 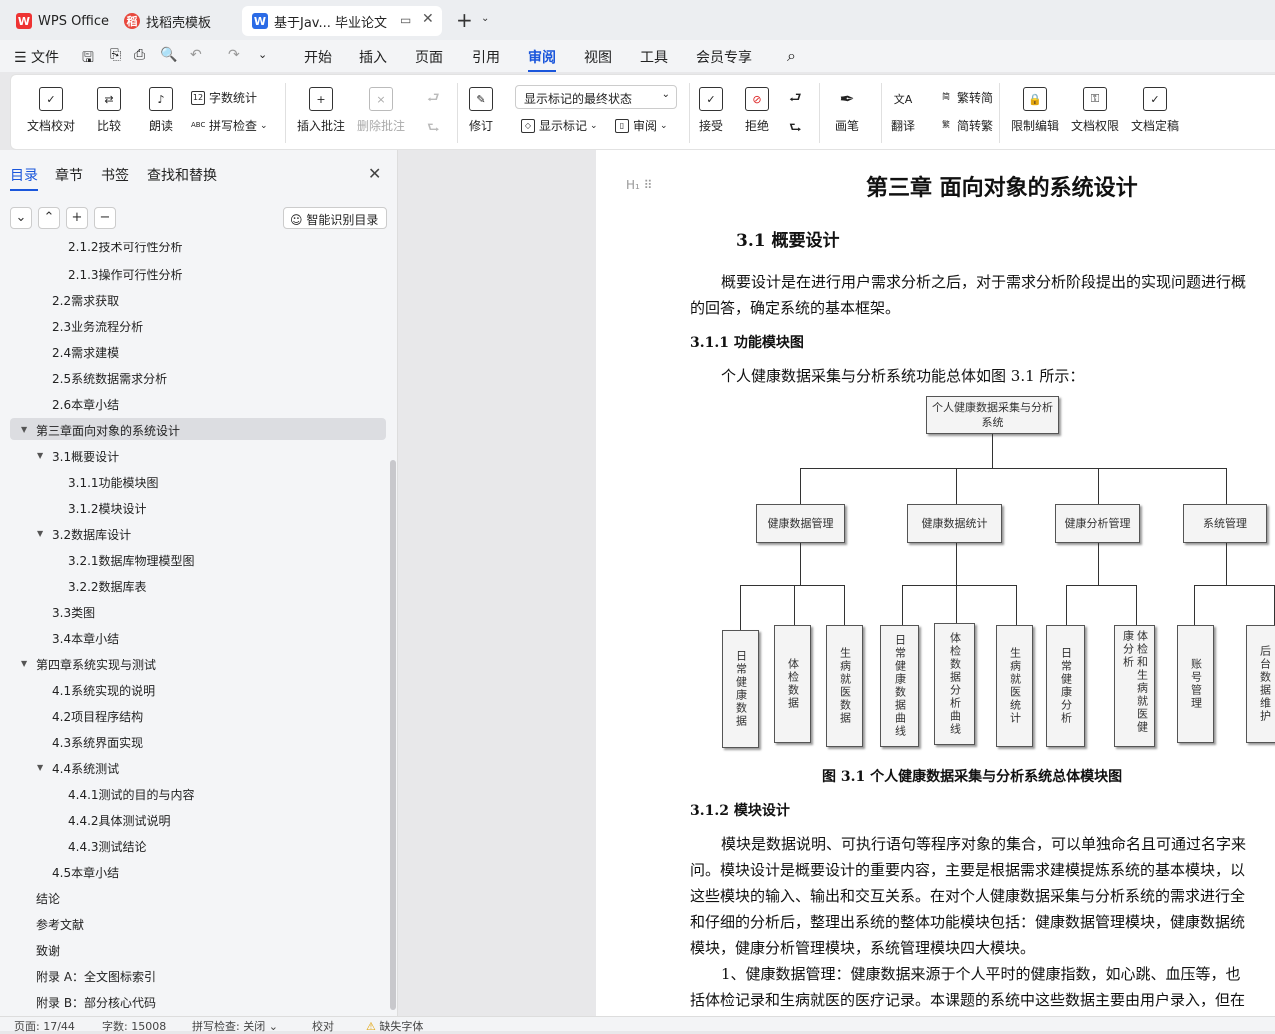 I want to click on export-icon: ⎘, so click(x=115, y=55).